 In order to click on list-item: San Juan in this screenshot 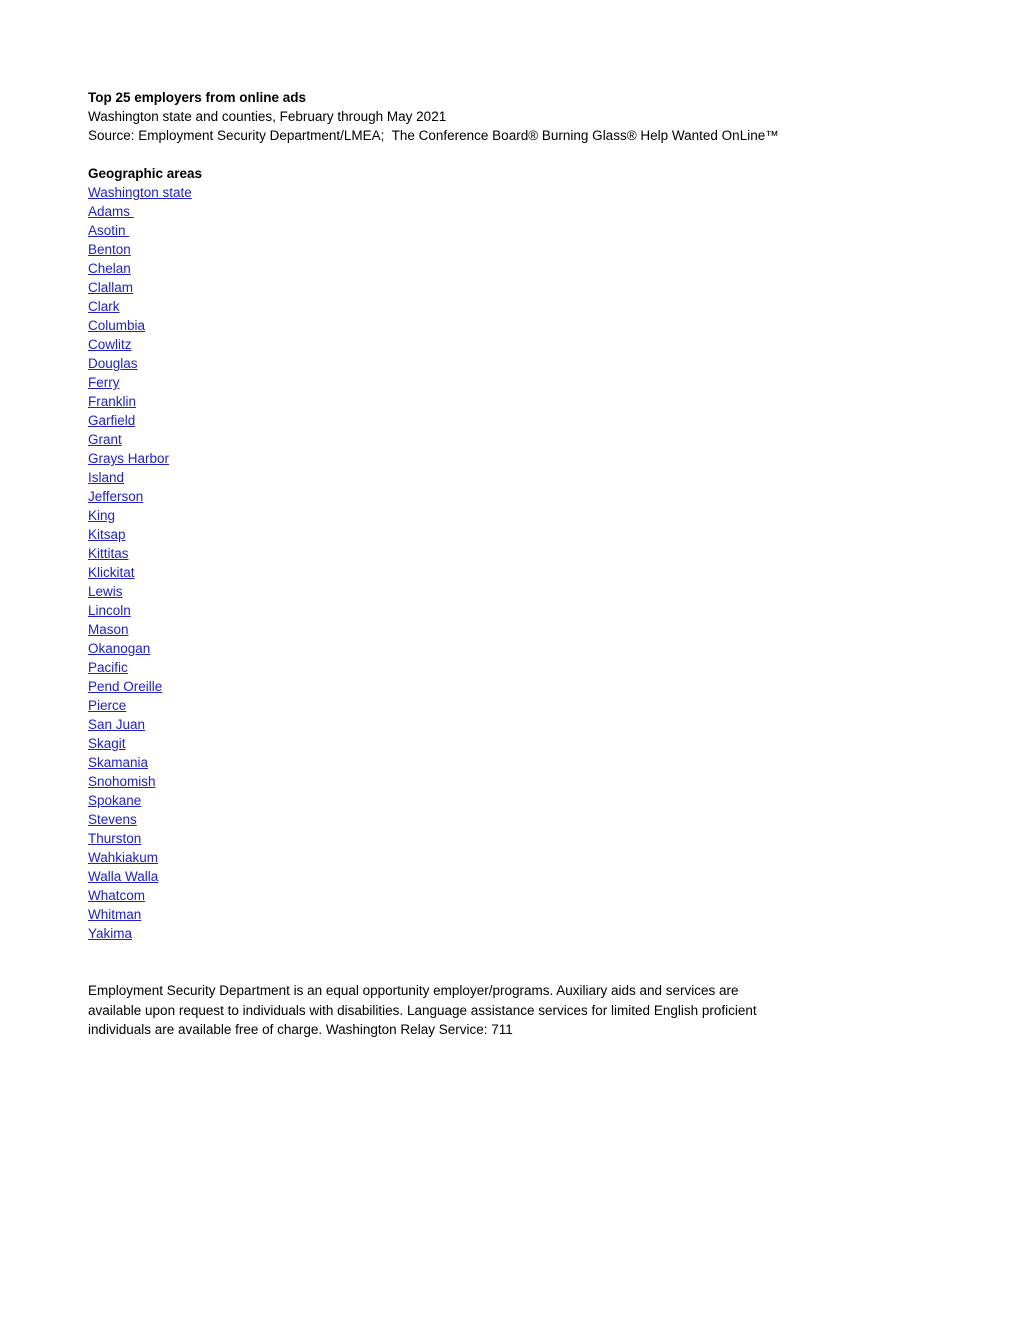, I will do `click(510, 724)`.